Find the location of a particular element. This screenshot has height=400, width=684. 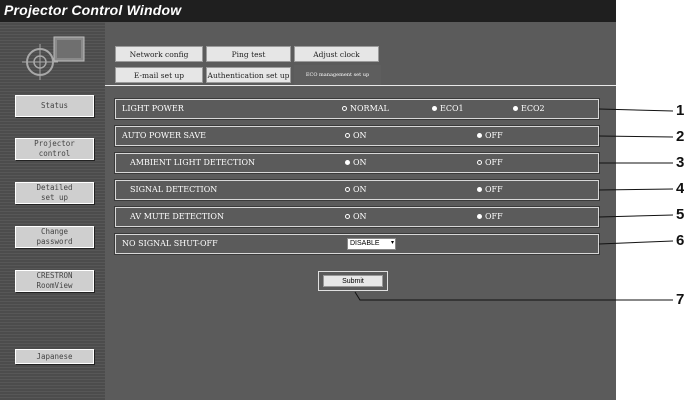

av-mute-detection-row: AV MUTE DETECTION ON OFF is located at coordinates (357, 217).